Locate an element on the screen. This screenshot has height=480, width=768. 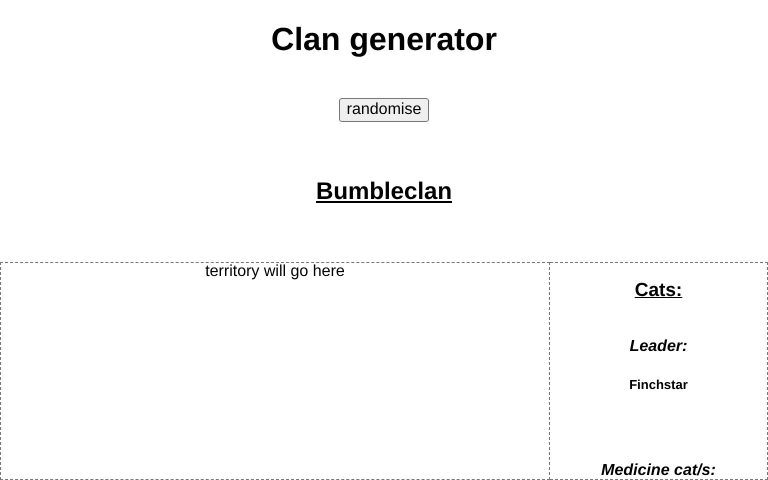
cat-name: Finchstar is located at coordinates (658, 384).